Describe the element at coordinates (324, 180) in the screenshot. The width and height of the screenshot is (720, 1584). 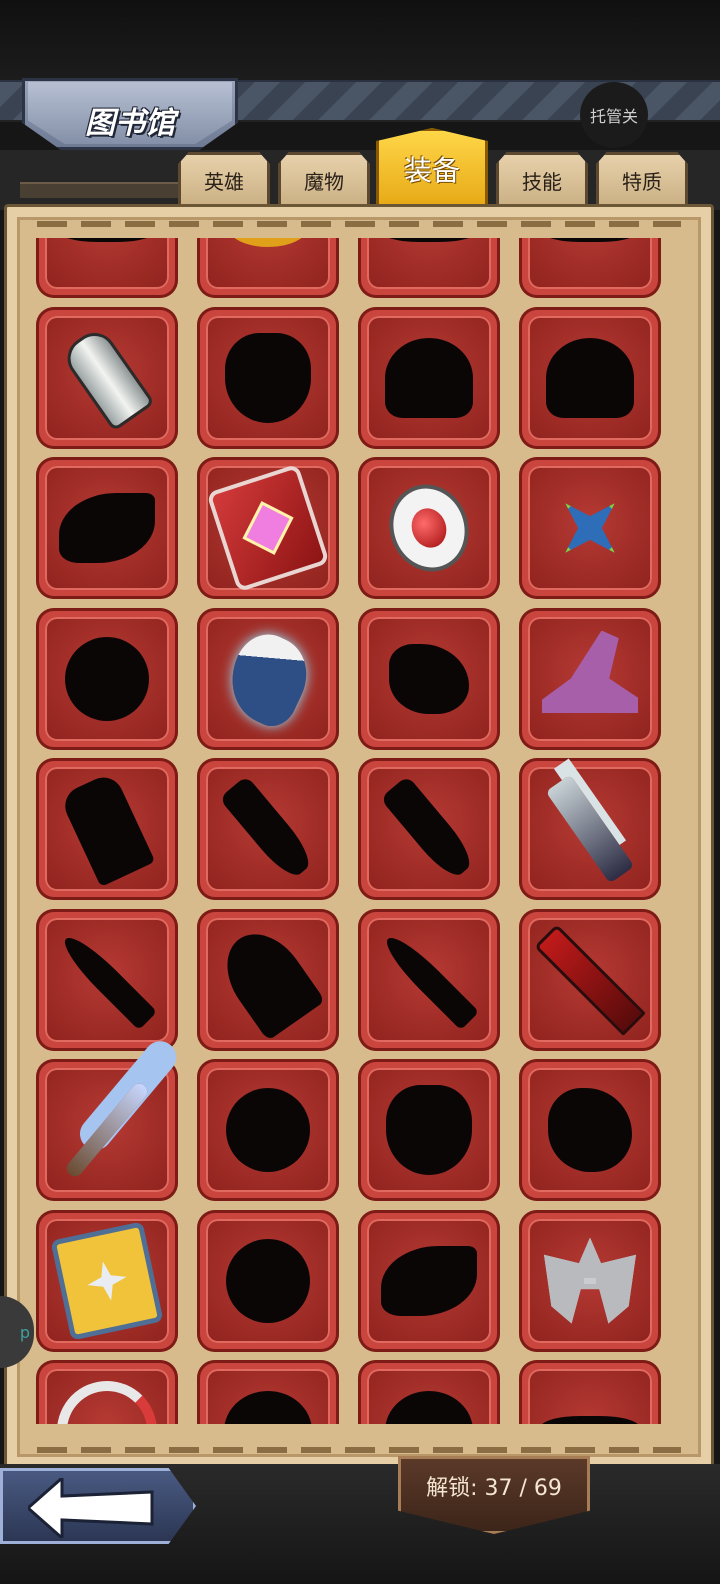
I see `tab-monsters: 魔物` at that location.